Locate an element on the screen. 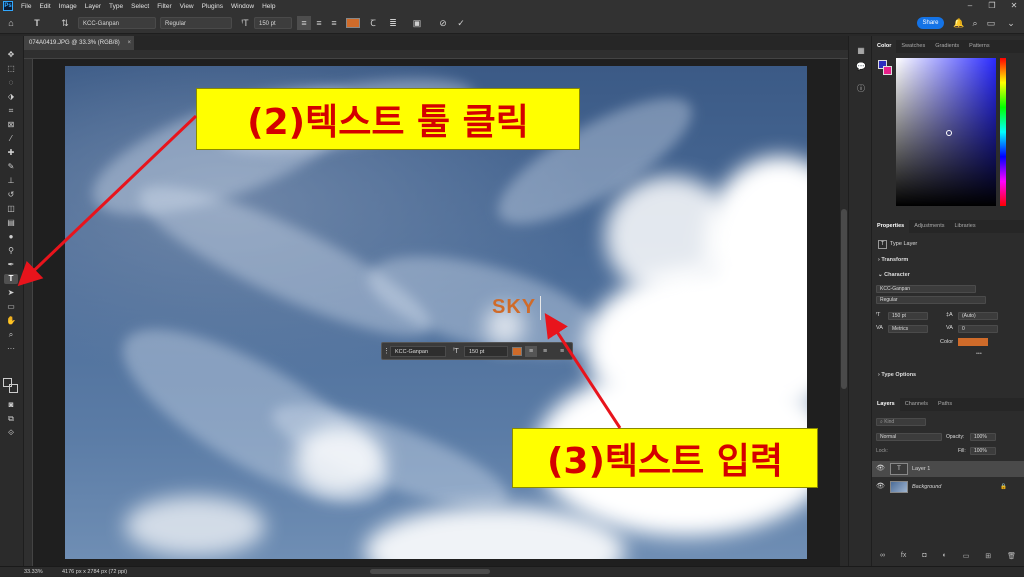 This screenshot has width=1024, height=577. color-picker-handle is located at coordinates (949, 133).